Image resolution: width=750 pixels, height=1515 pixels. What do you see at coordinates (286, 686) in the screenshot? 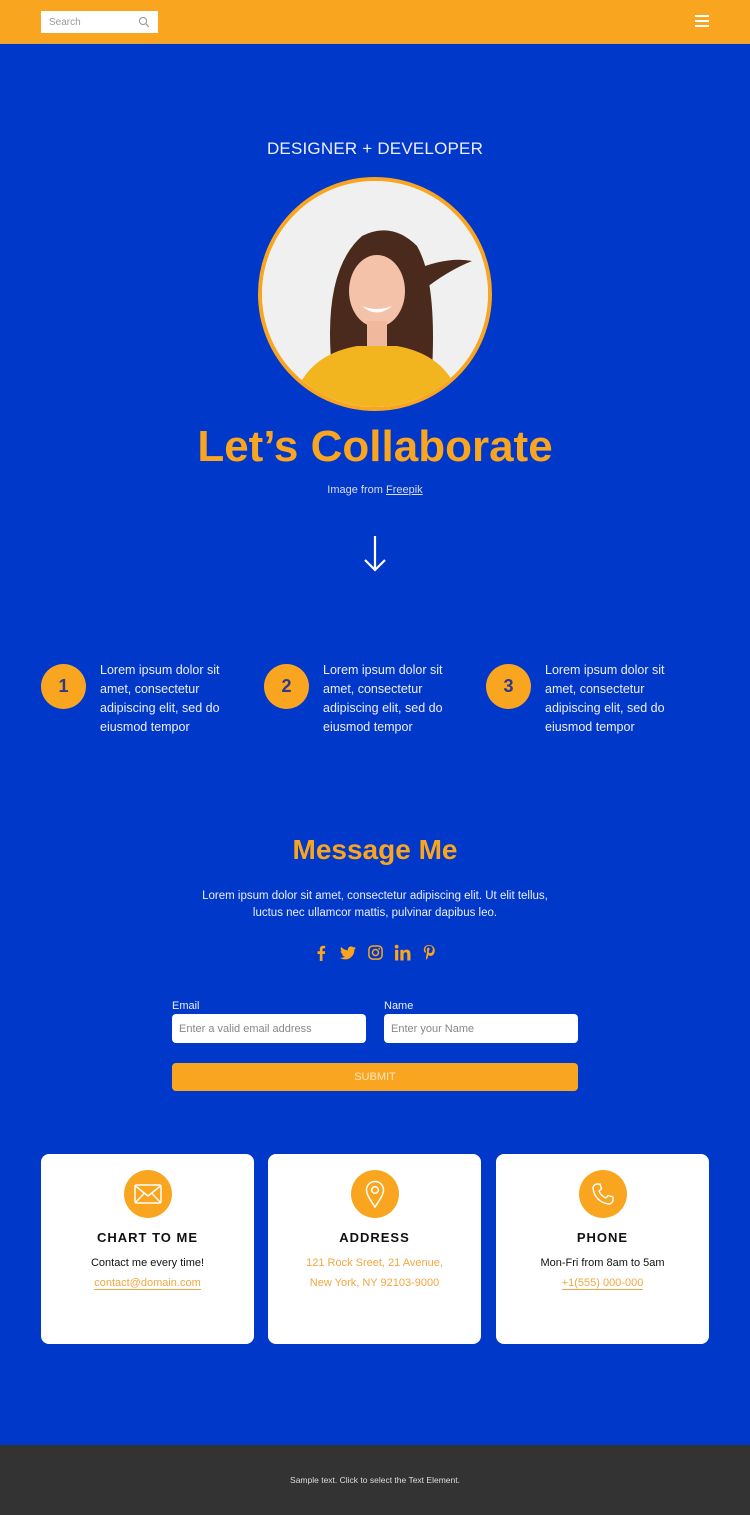
I see `step-number-badge: 2` at bounding box center [286, 686].